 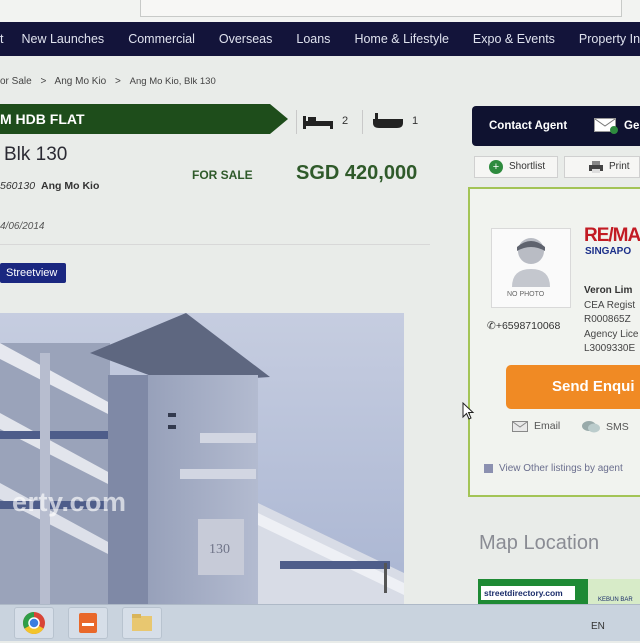 I want to click on agent-agency-license-number: L3009330E, so click(x=610, y=348).